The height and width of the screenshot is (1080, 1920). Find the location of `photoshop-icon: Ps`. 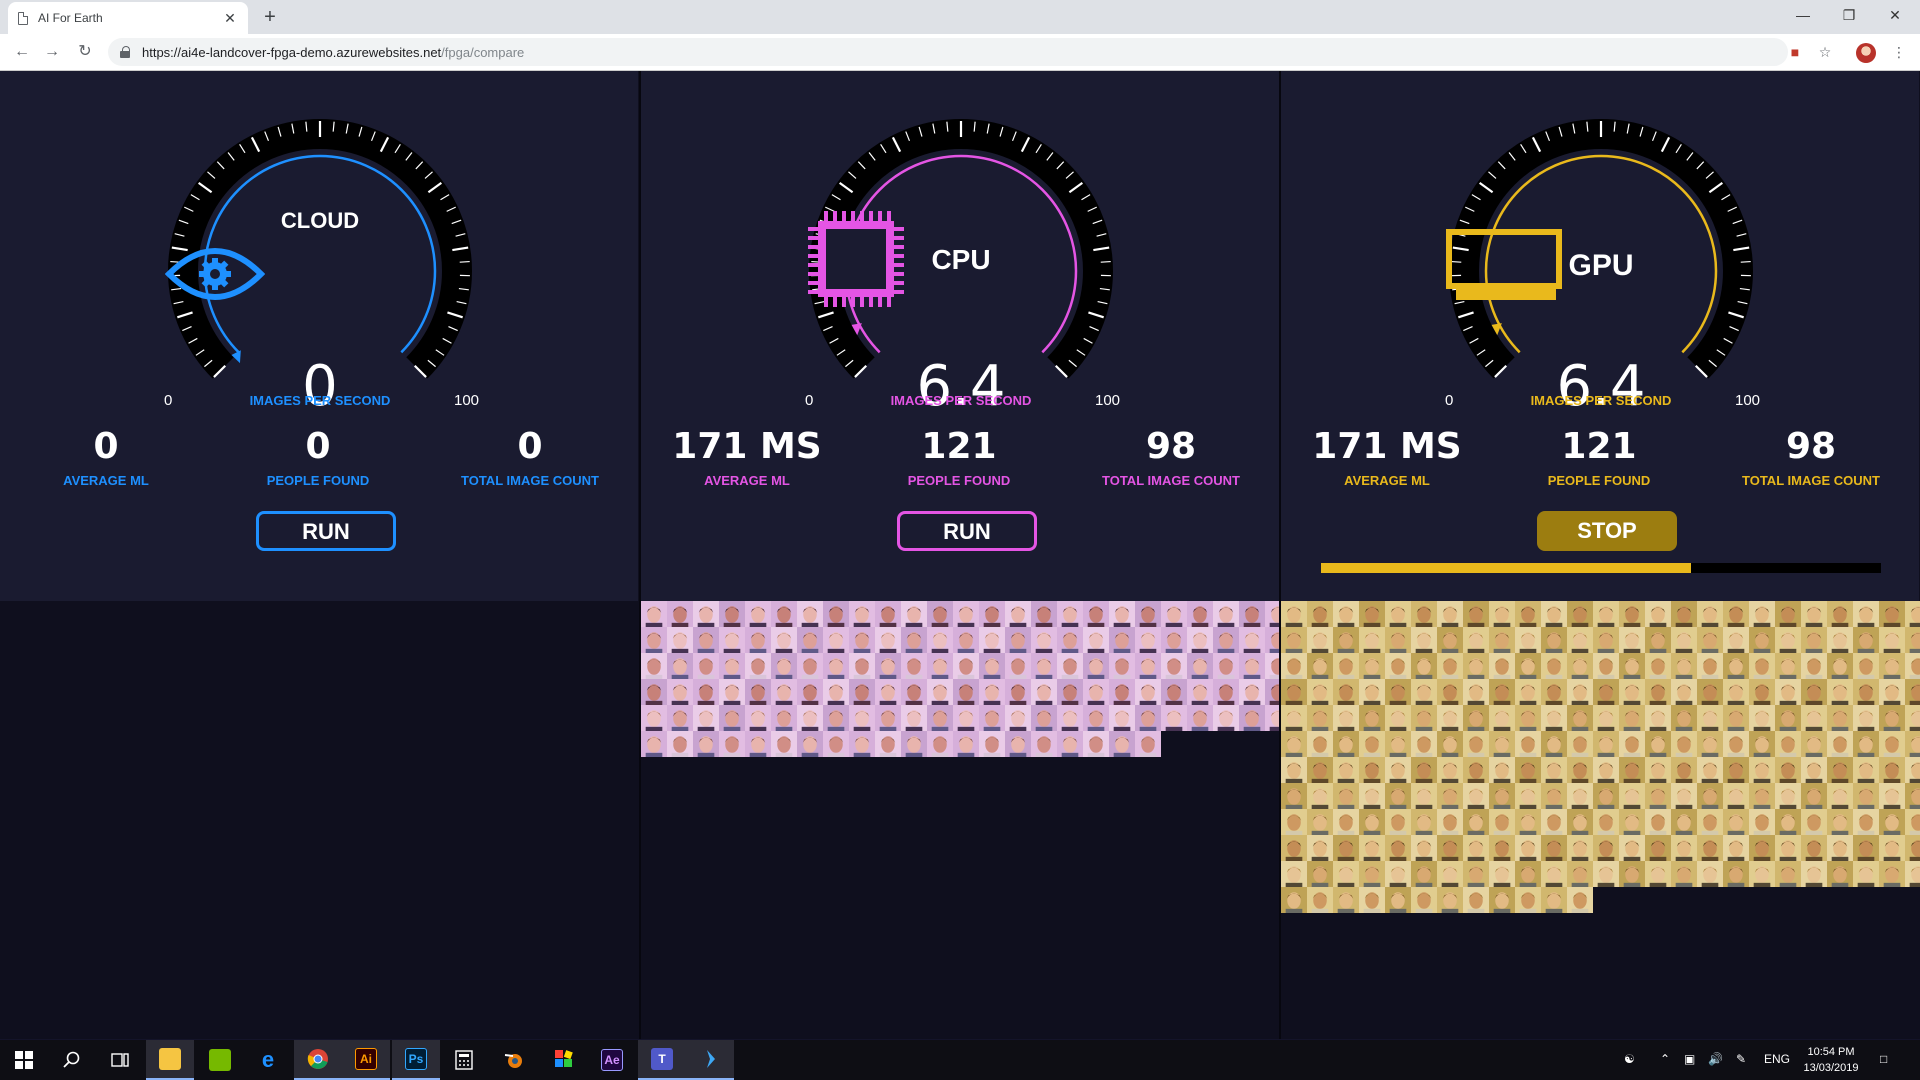

photoshop-icon: Ps is located at coordinates (416, 1060).